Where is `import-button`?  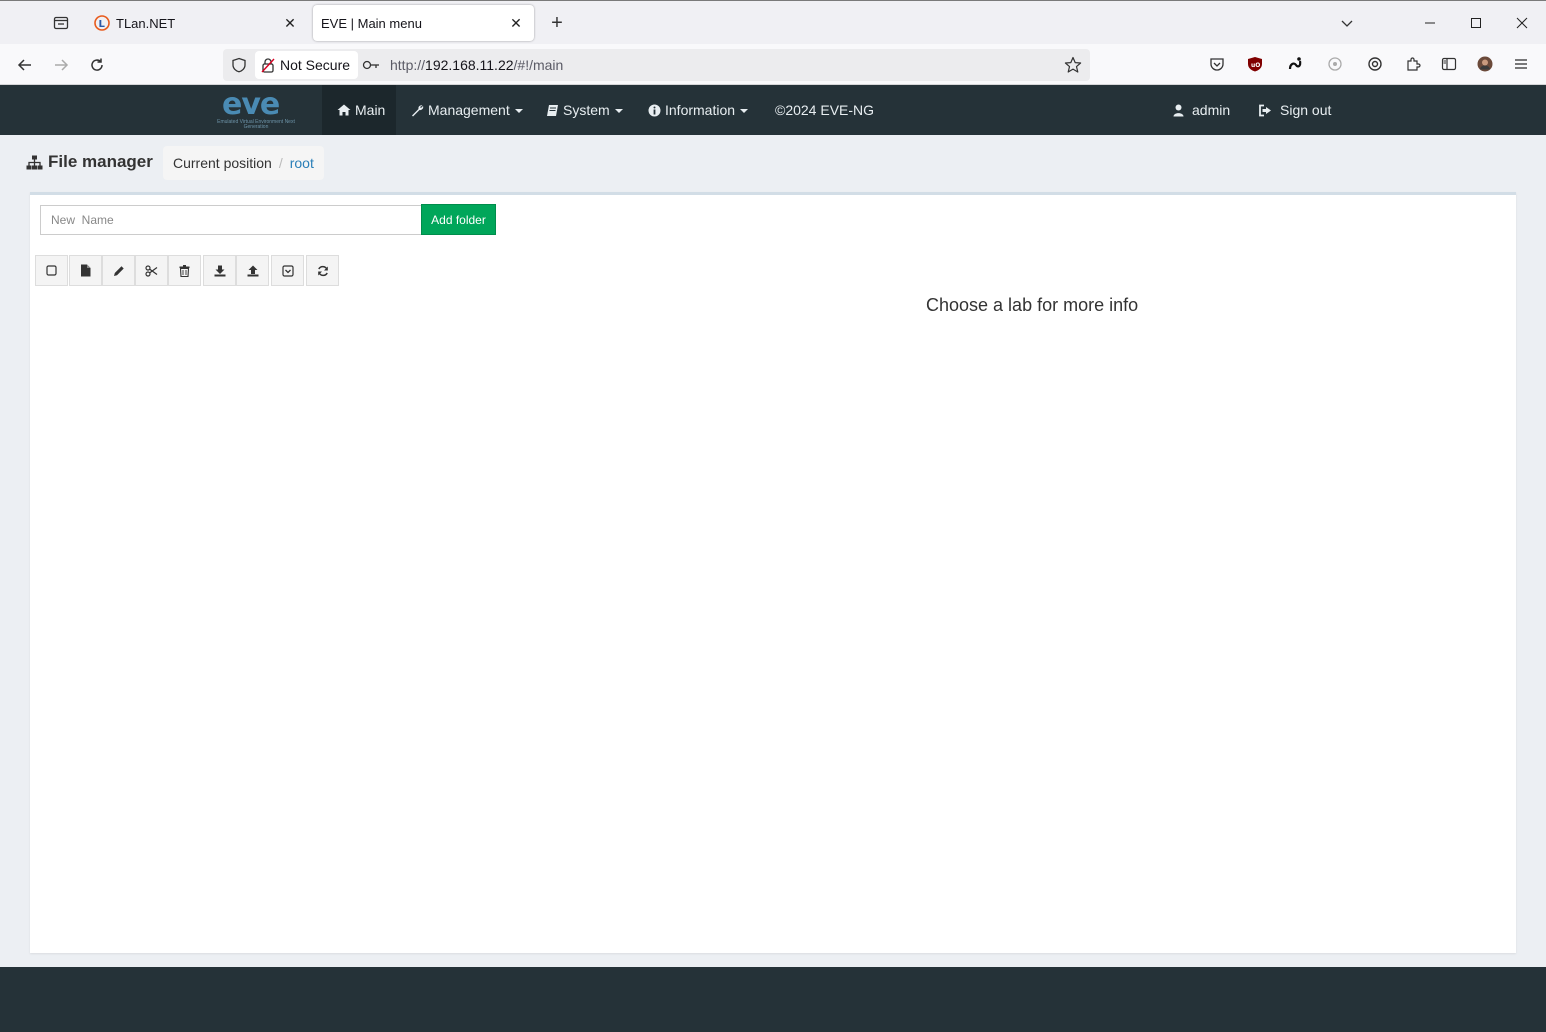 import-button is located at coordinates (219, 270).